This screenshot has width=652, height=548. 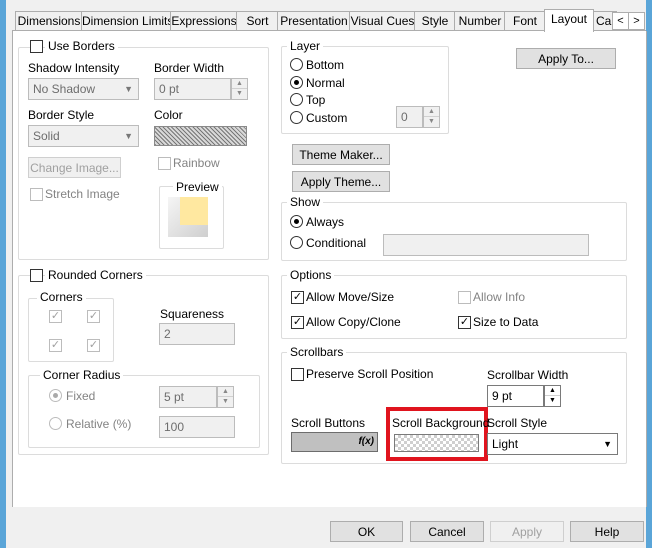 What do you see at coordinates (126, 21) in the screenshot?
I see `tab-dimension-limits: Dimension Limits` at bounding box center [126, 21].